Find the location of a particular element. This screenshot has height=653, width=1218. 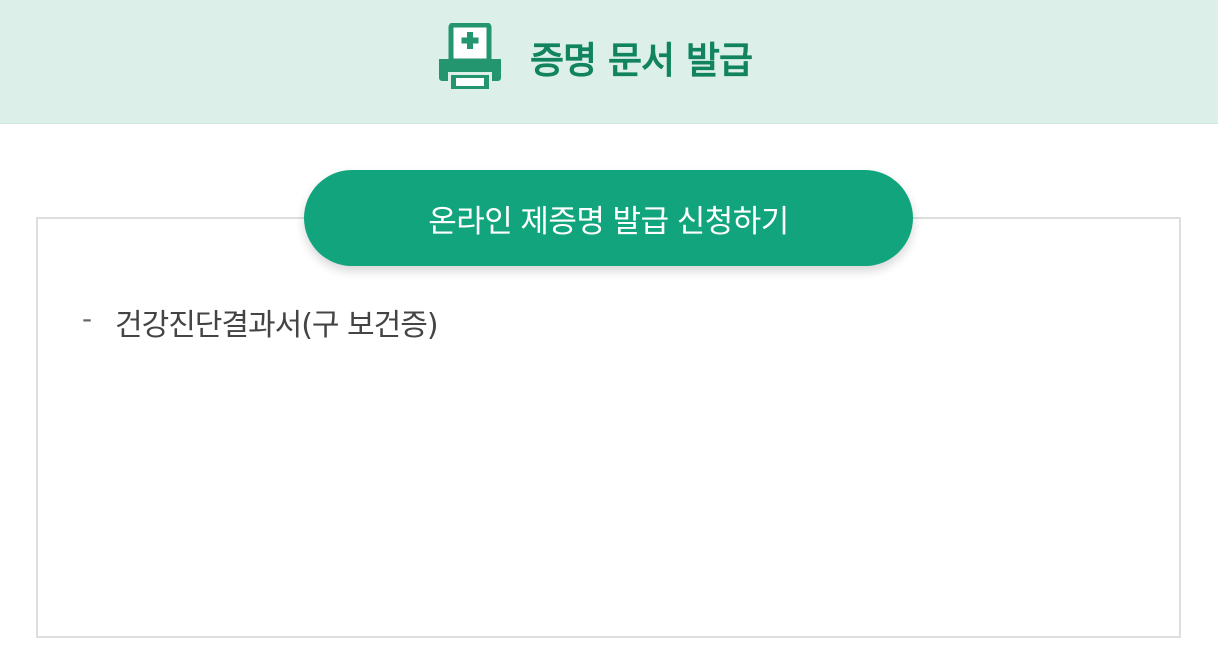

page-title: 증명 문서 발급 is located at coordinates (641, 60).